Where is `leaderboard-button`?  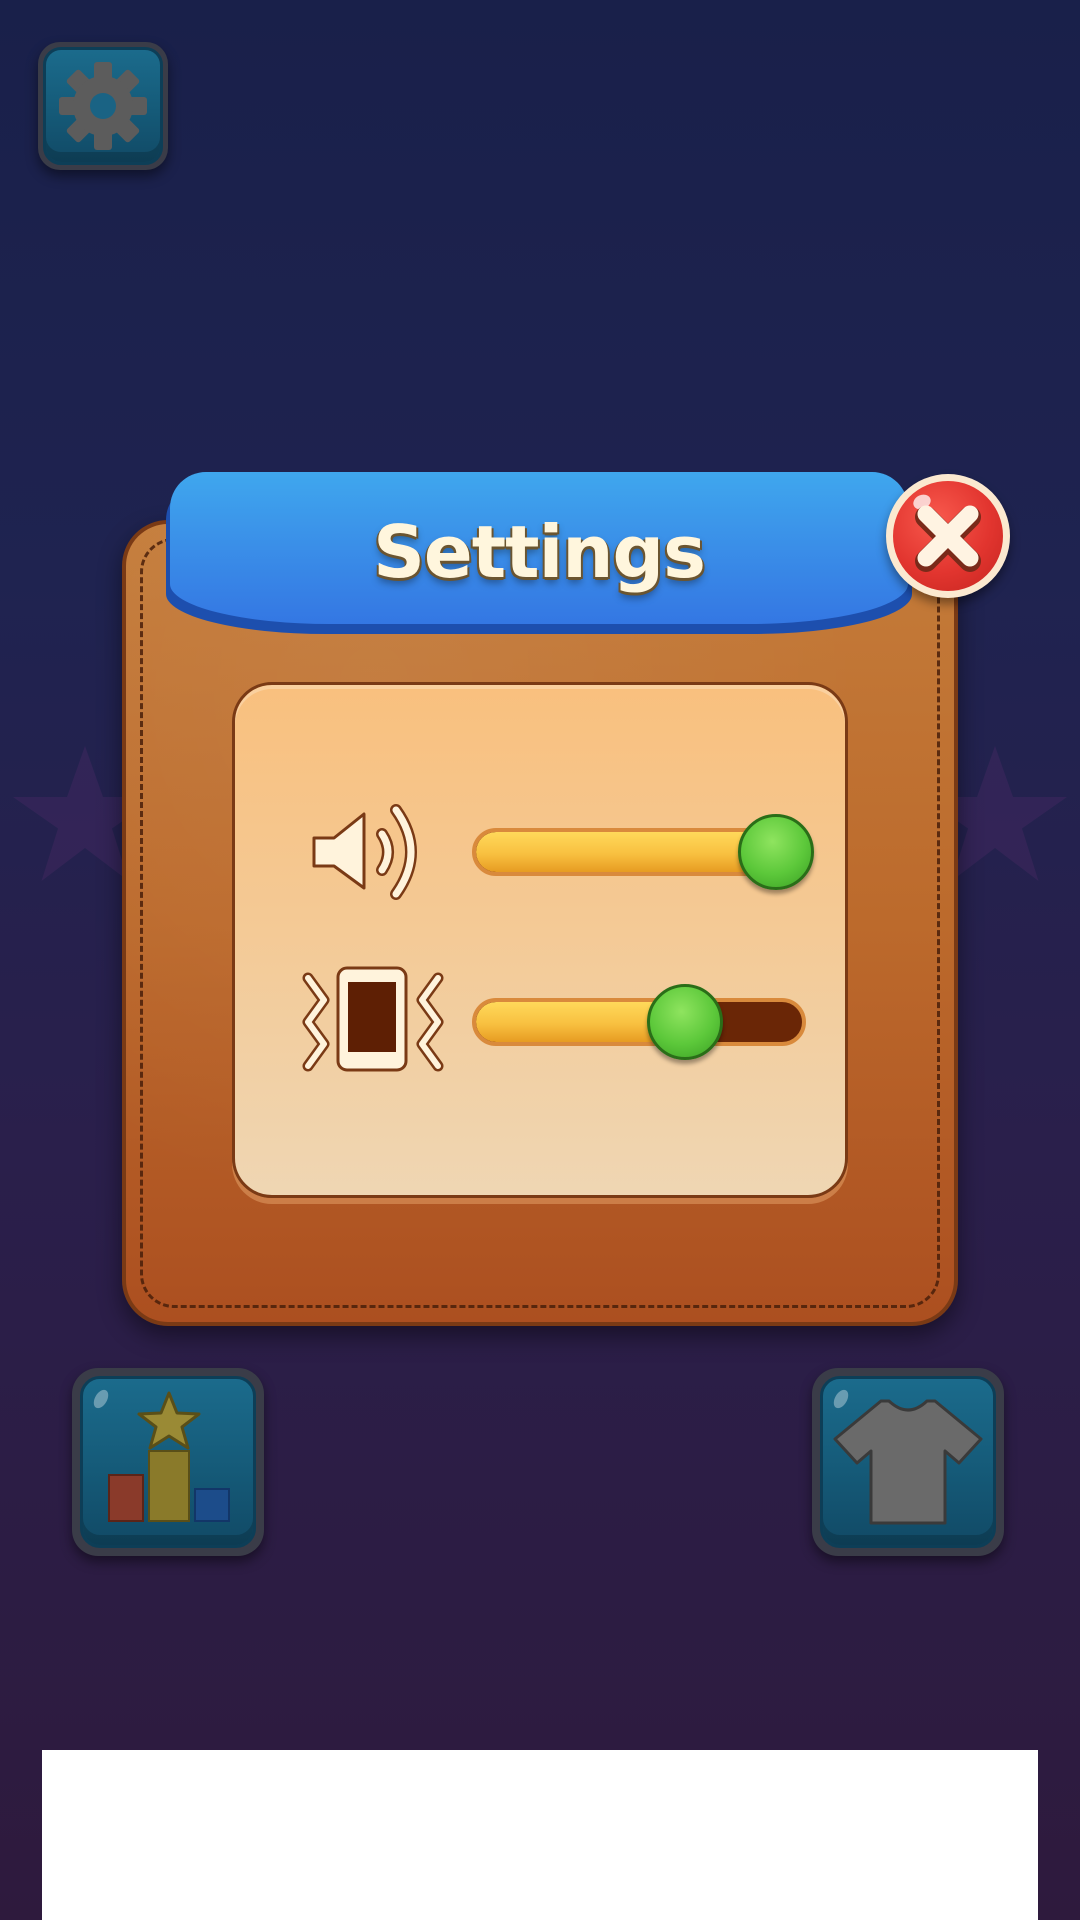
leaderboard-button is located at coordinates (168, 1462).